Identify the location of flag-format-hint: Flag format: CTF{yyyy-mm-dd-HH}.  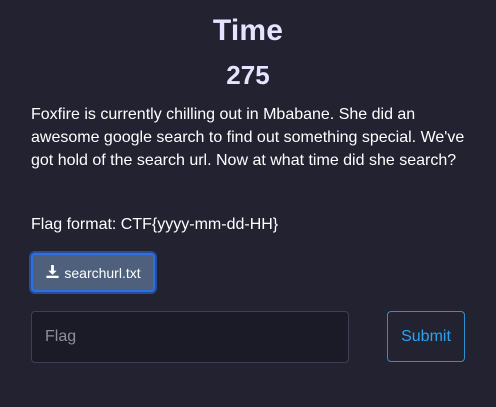
(155, 224).